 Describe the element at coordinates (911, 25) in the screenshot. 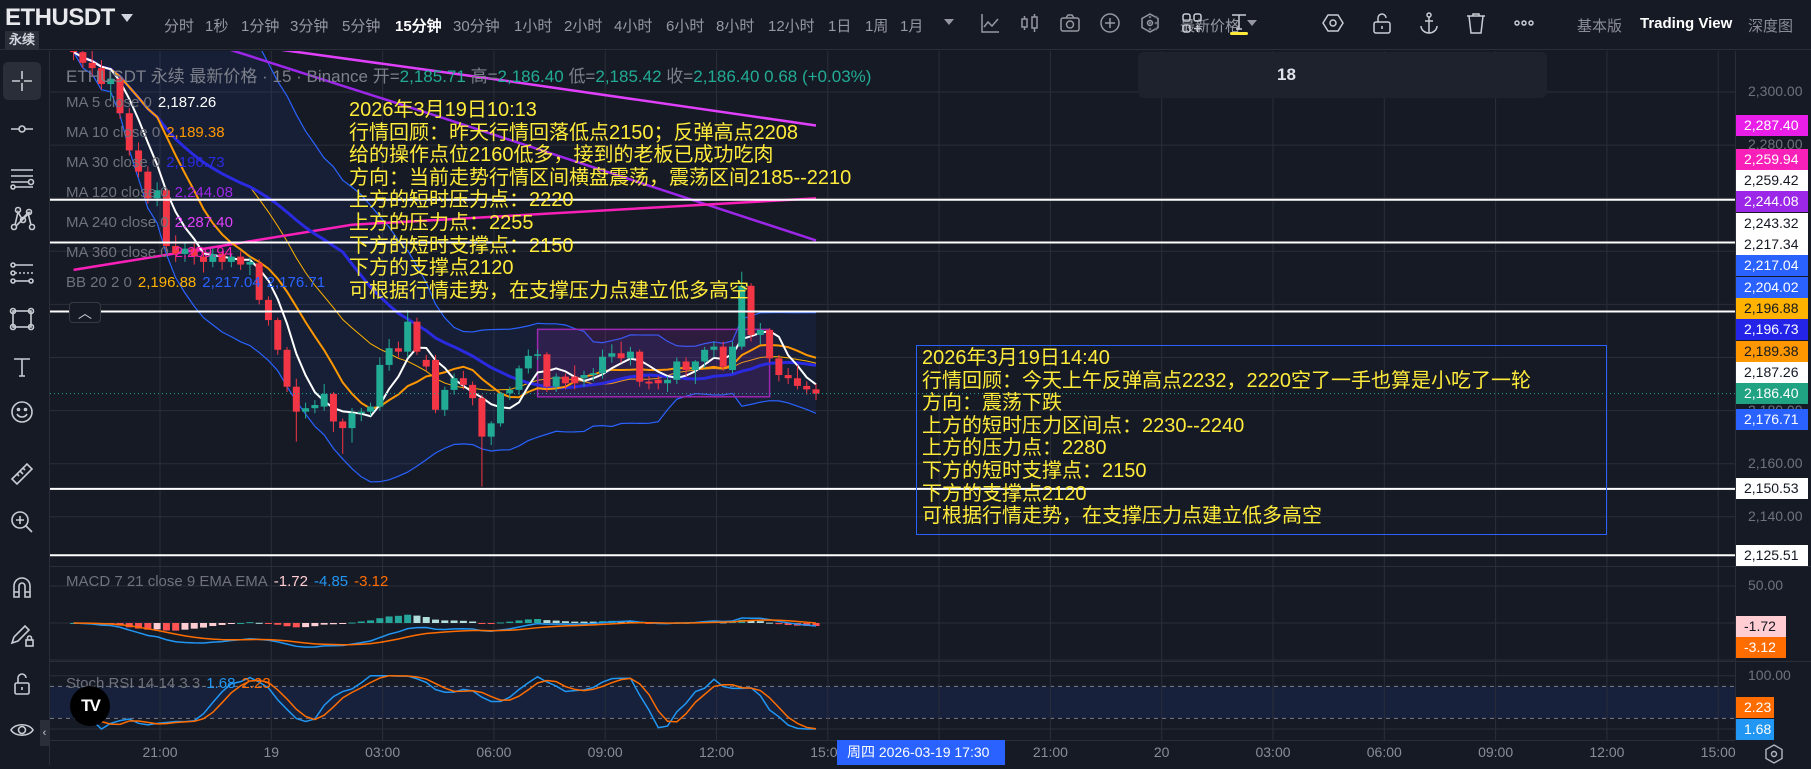

I see `timeframe-1月: 1月` at that location.